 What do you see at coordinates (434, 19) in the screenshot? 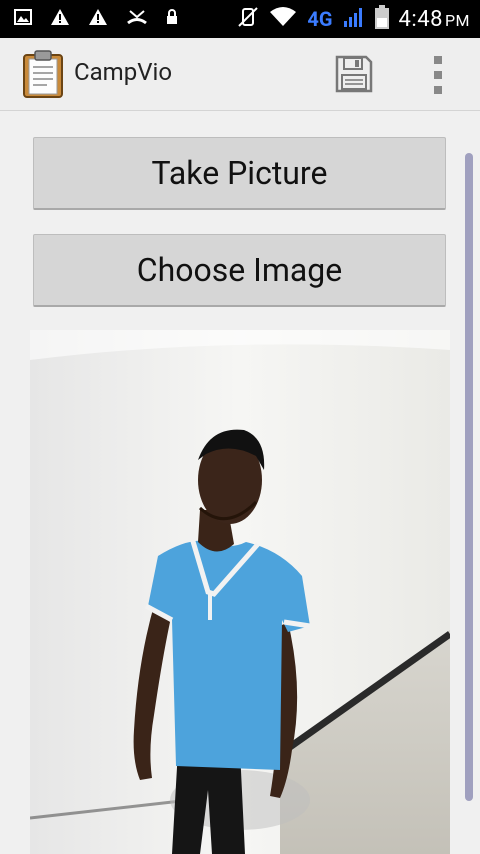
I see `clock: 4:48 PM` at bounding box center [434, 19].